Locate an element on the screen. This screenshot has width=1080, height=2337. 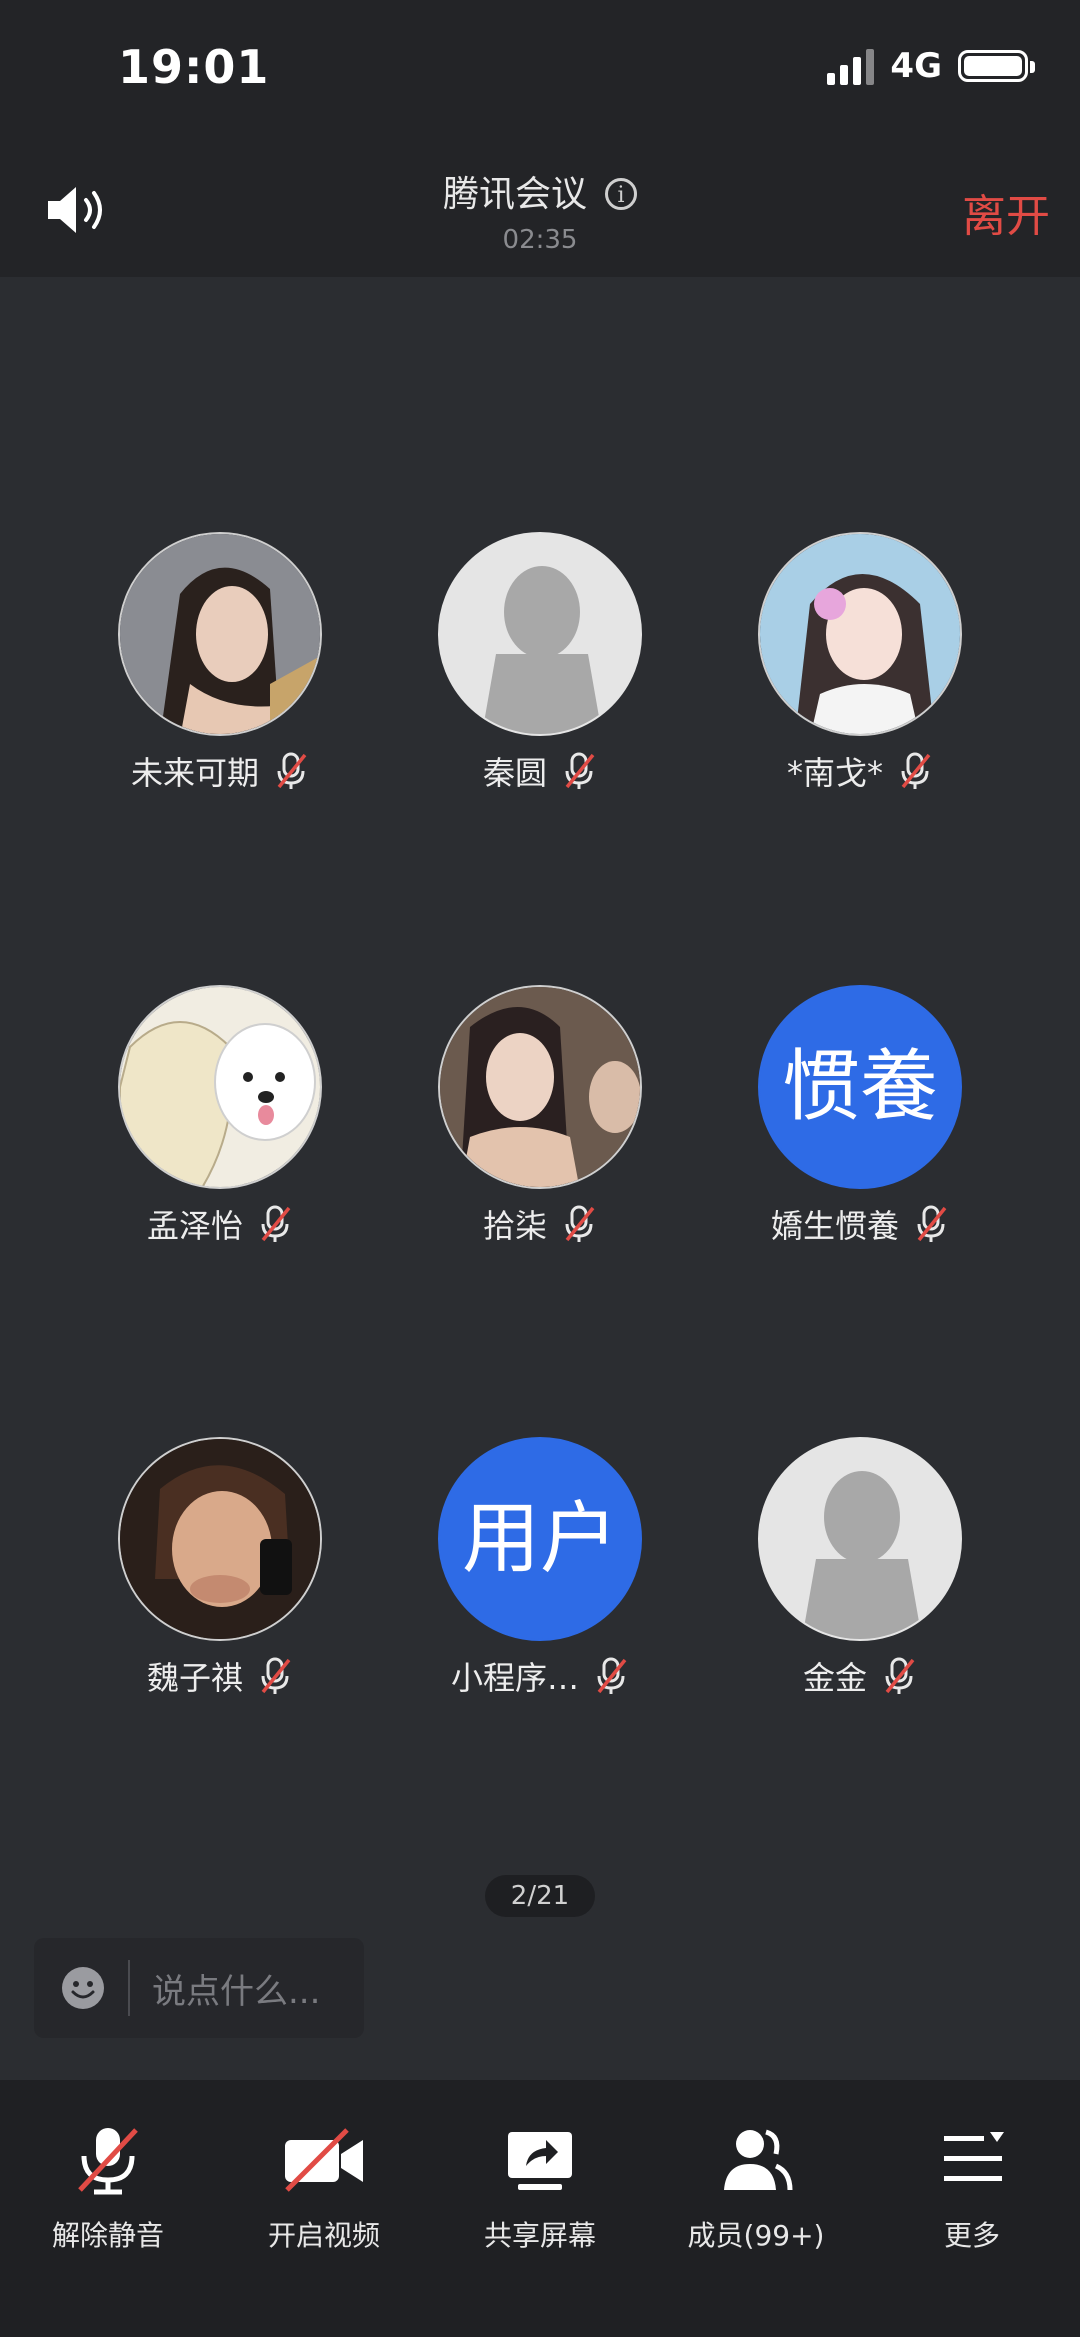
avatar-initials: 惯養 is located at coordinates (860, 1087).